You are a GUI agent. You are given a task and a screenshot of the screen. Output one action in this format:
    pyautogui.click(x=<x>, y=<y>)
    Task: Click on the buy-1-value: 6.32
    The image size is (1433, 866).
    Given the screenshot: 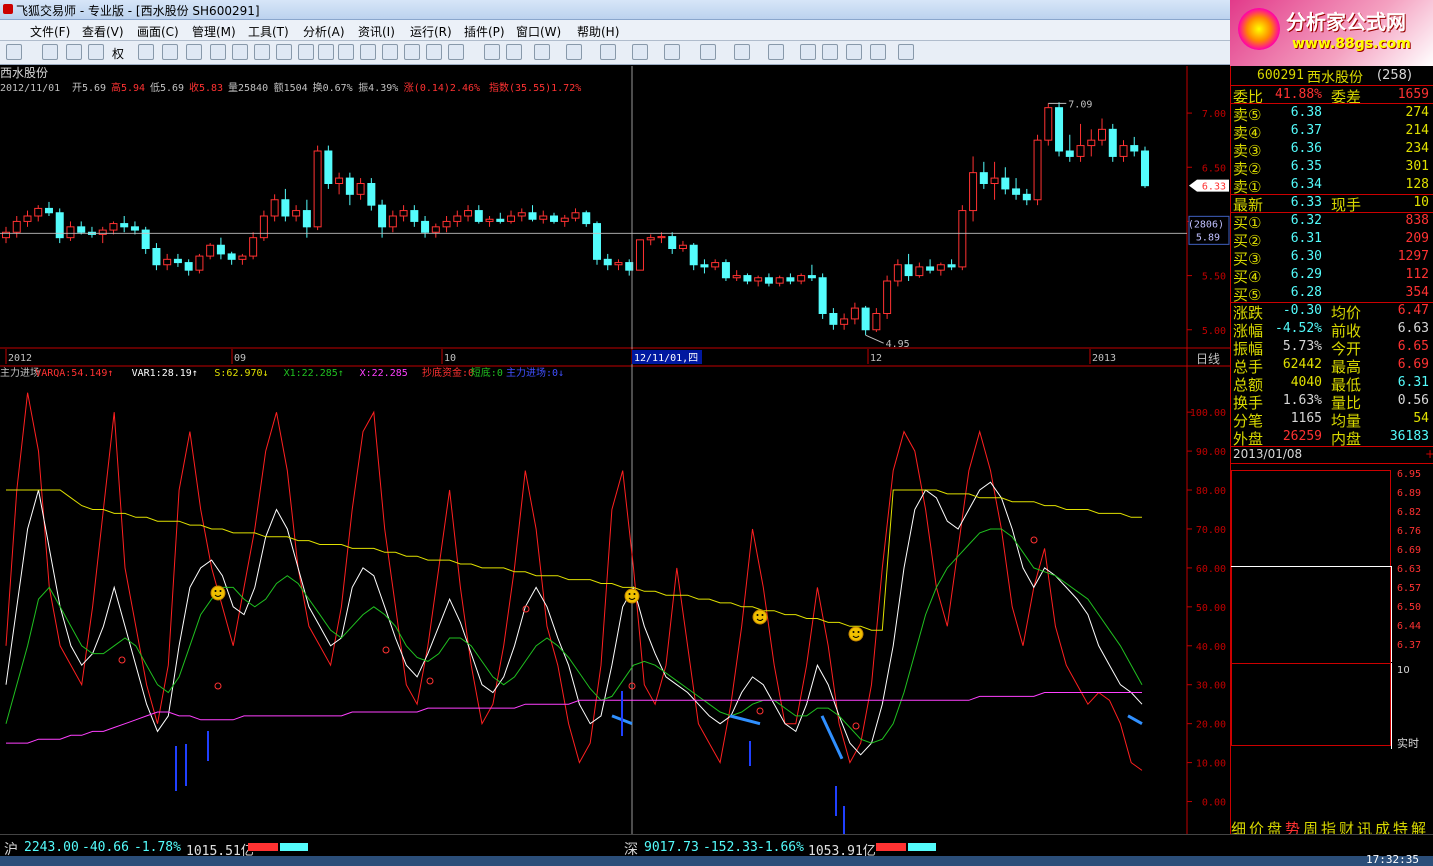 What is the action you would take?
    pyautogui.click(x=1306, y=220)
    